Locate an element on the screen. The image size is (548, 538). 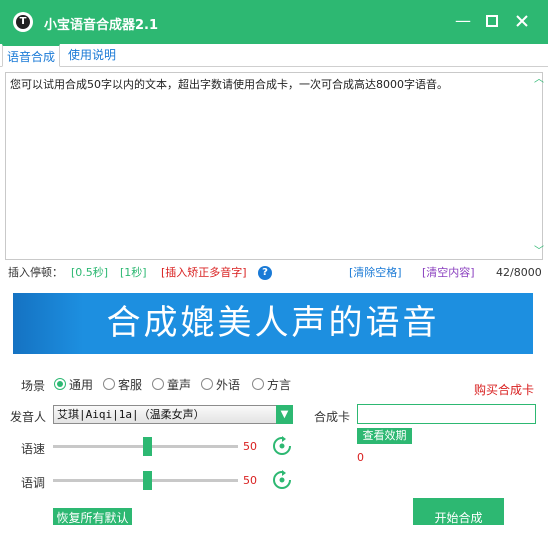
reset-pitch-icon is located at coordinates (282, 480).